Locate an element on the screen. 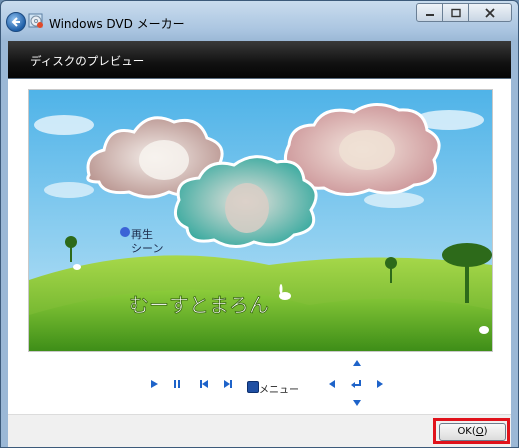 The image size is (519, 448). window-title: Windows DVD メーカー is located at coordinates (117, 24).